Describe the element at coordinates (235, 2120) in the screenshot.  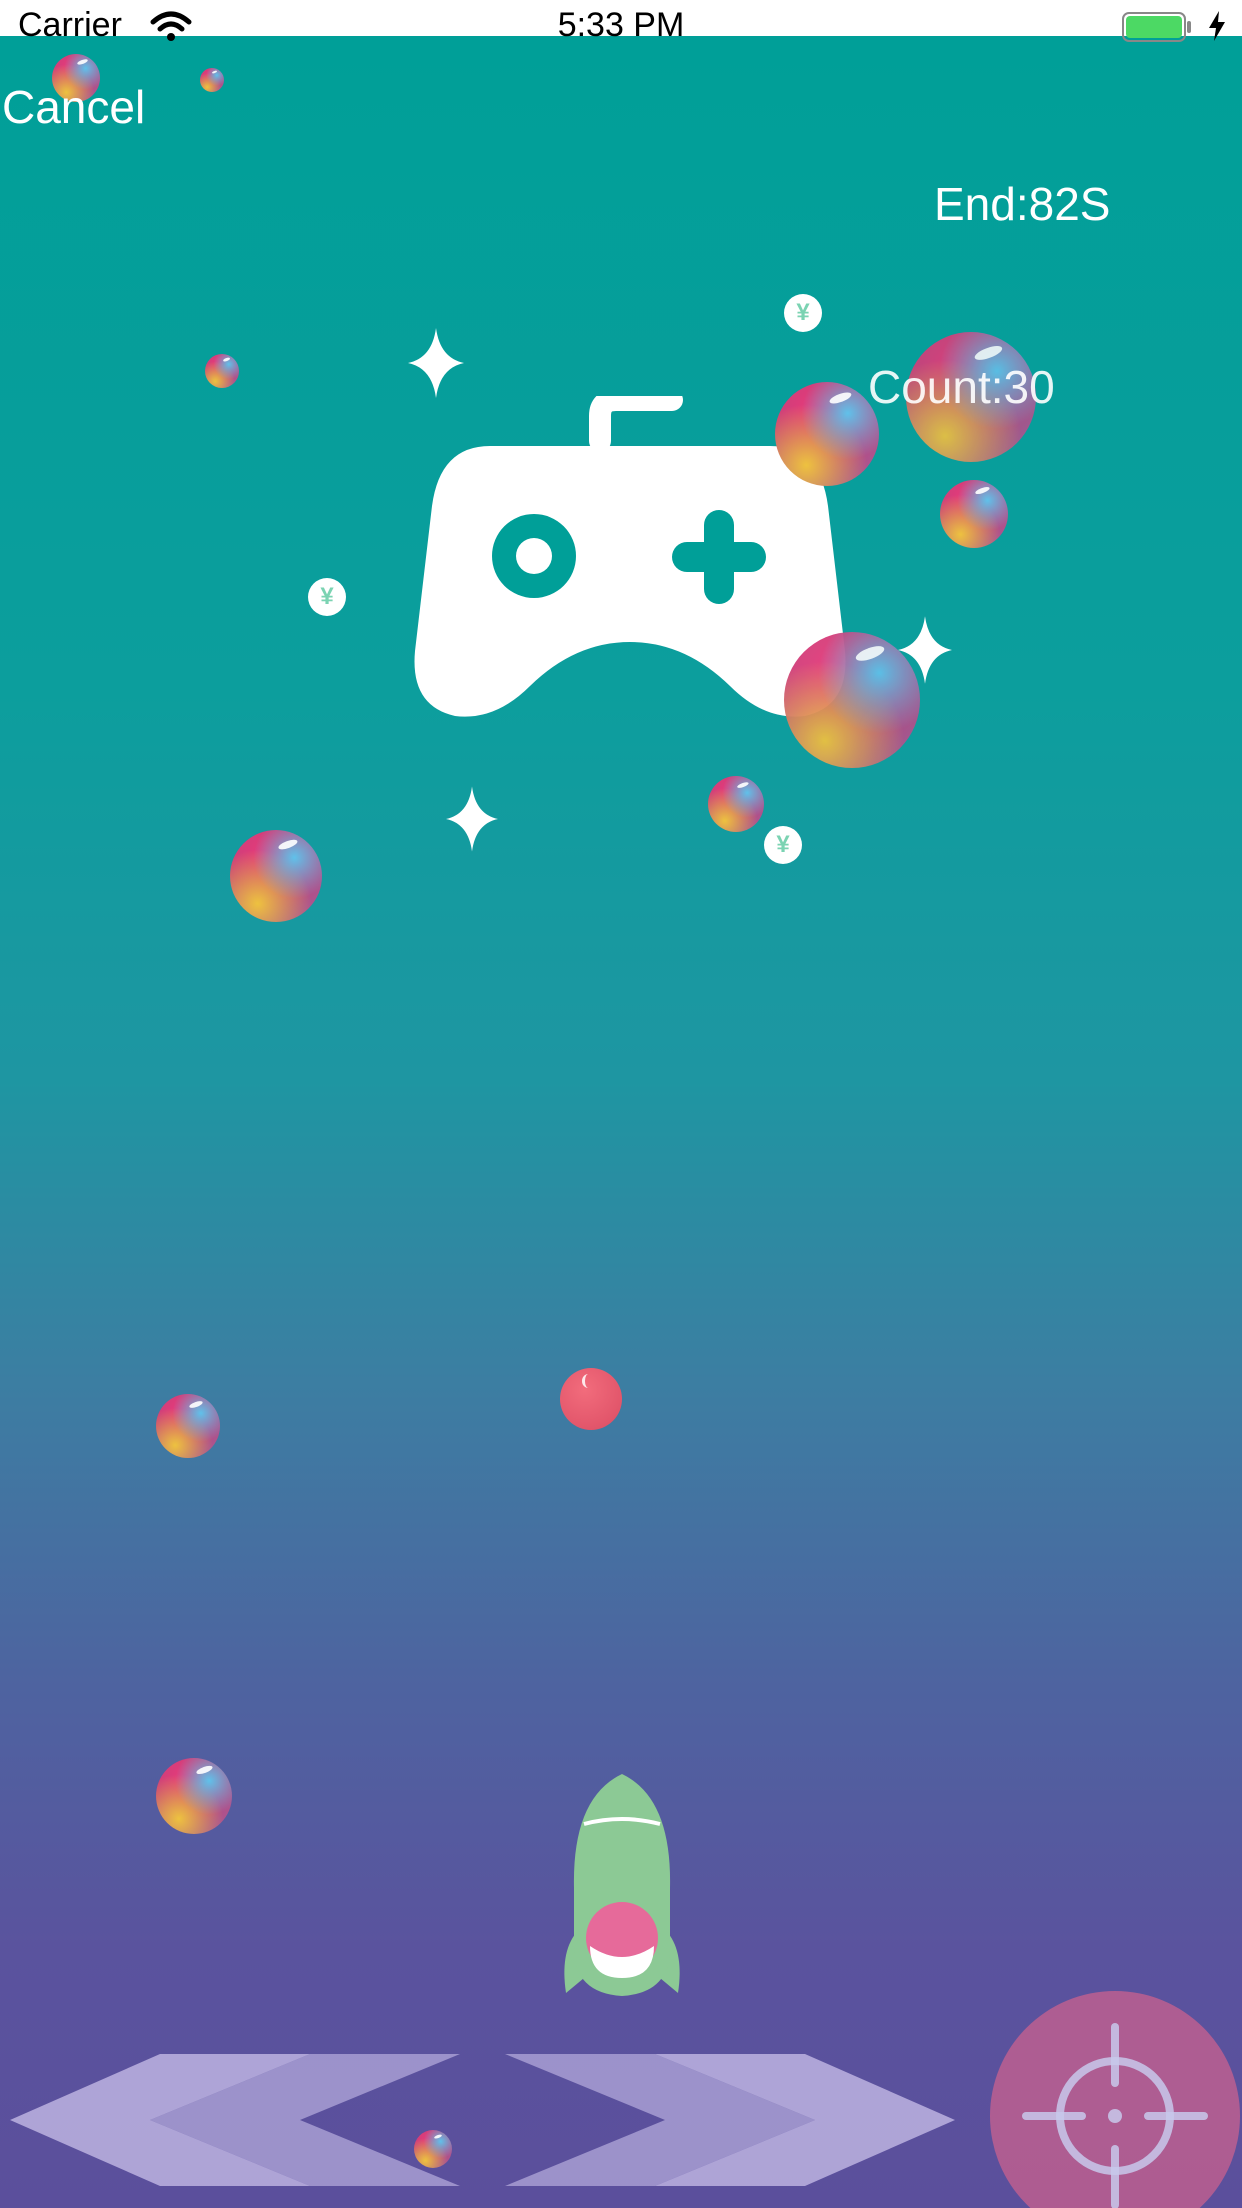
I see `move-left-button` at that location.